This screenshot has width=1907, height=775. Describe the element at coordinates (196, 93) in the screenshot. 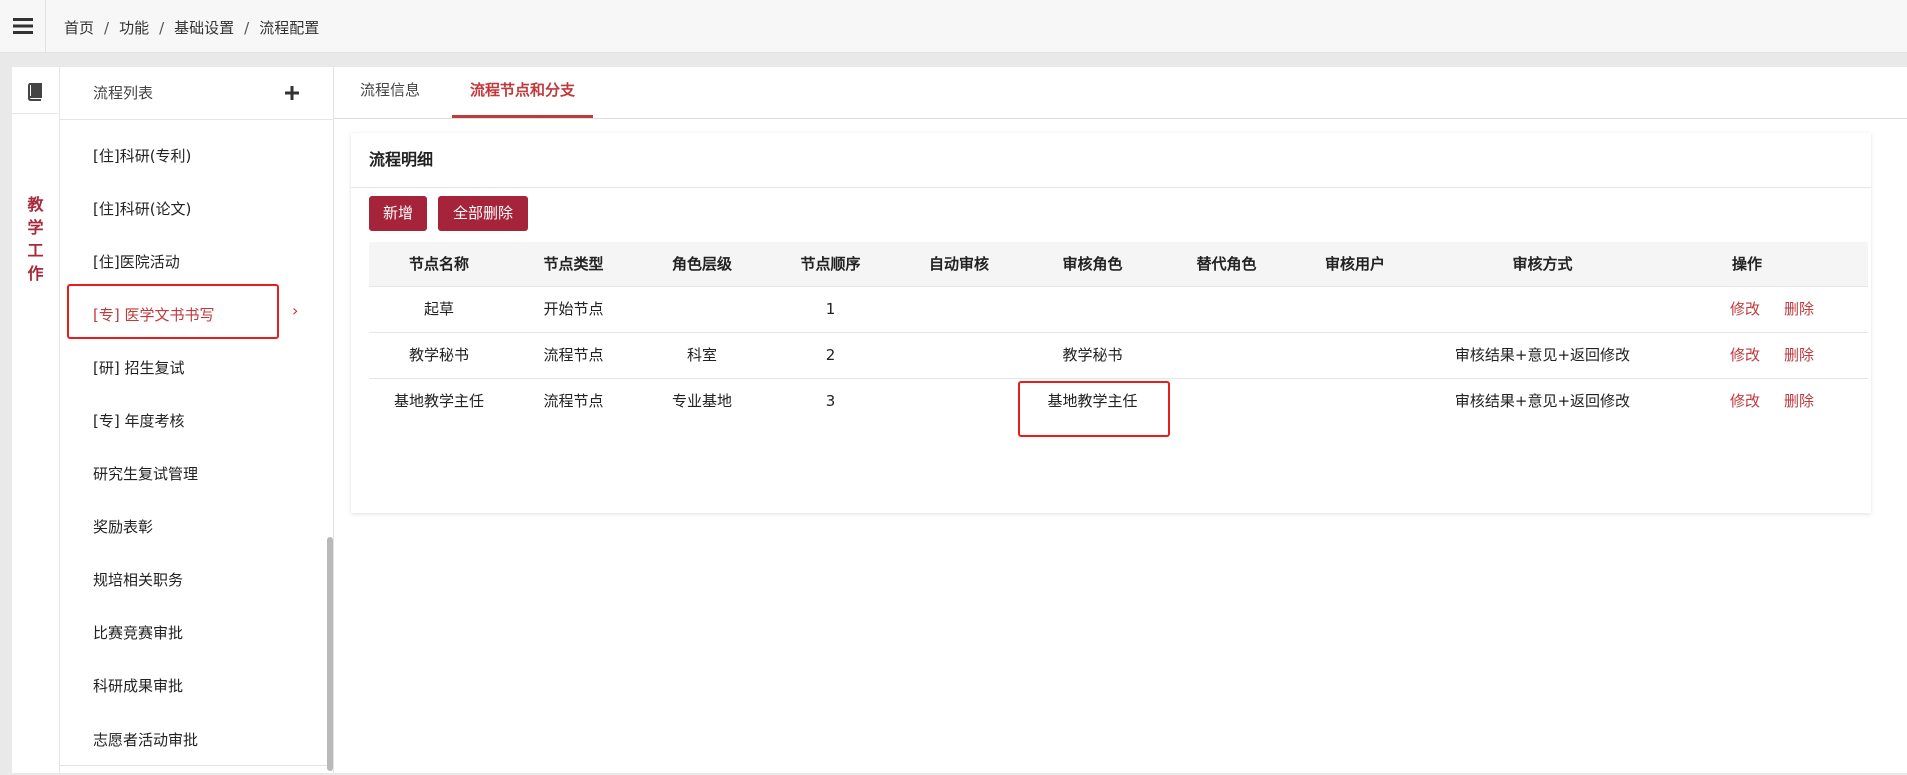

I see `flow-list-header: 流程列表` at that location.